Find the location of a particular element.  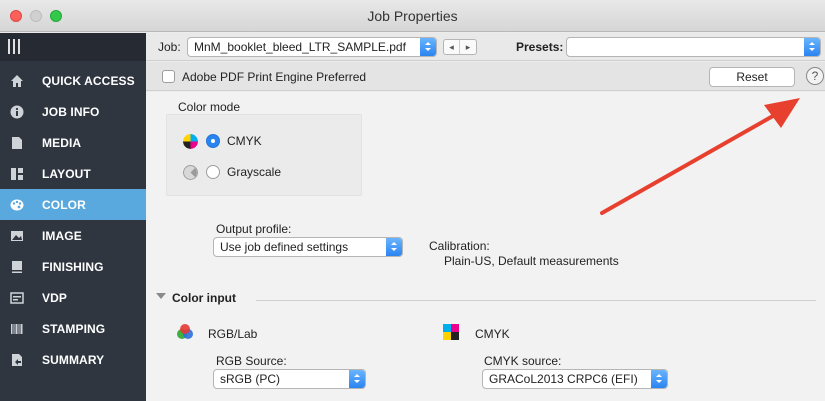

title-bar: Job Properties is located at coordinates (412, 16).